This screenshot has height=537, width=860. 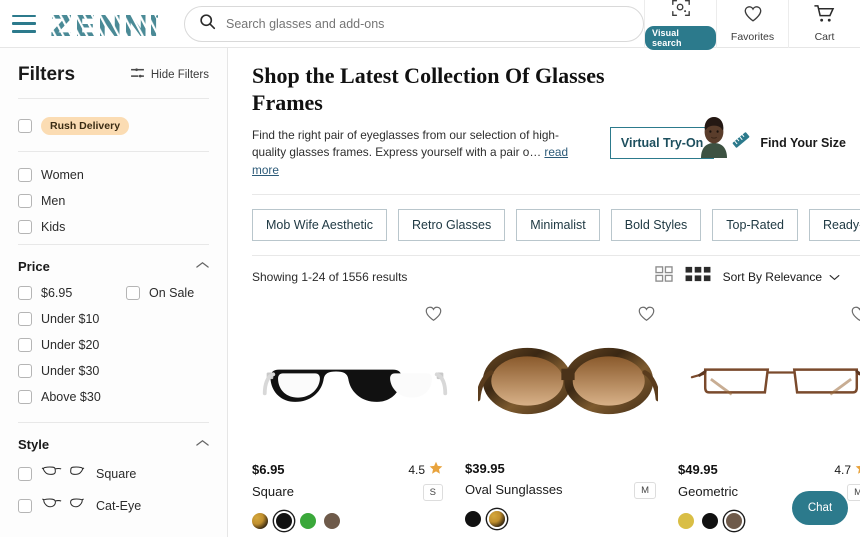 I want to click on grid-3-col-icon, so click(x=698, y=276).